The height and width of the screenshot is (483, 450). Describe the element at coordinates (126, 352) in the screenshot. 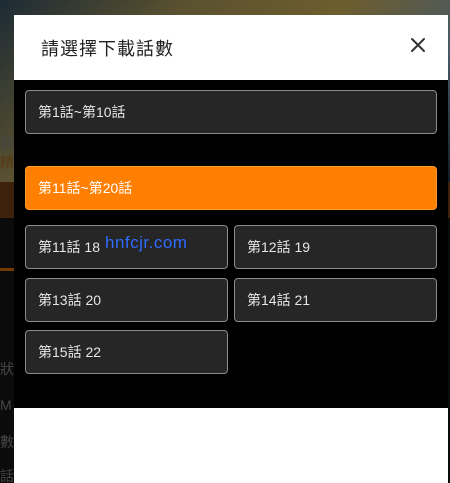

I see `episode-button-15: 第15話 22` at that location.